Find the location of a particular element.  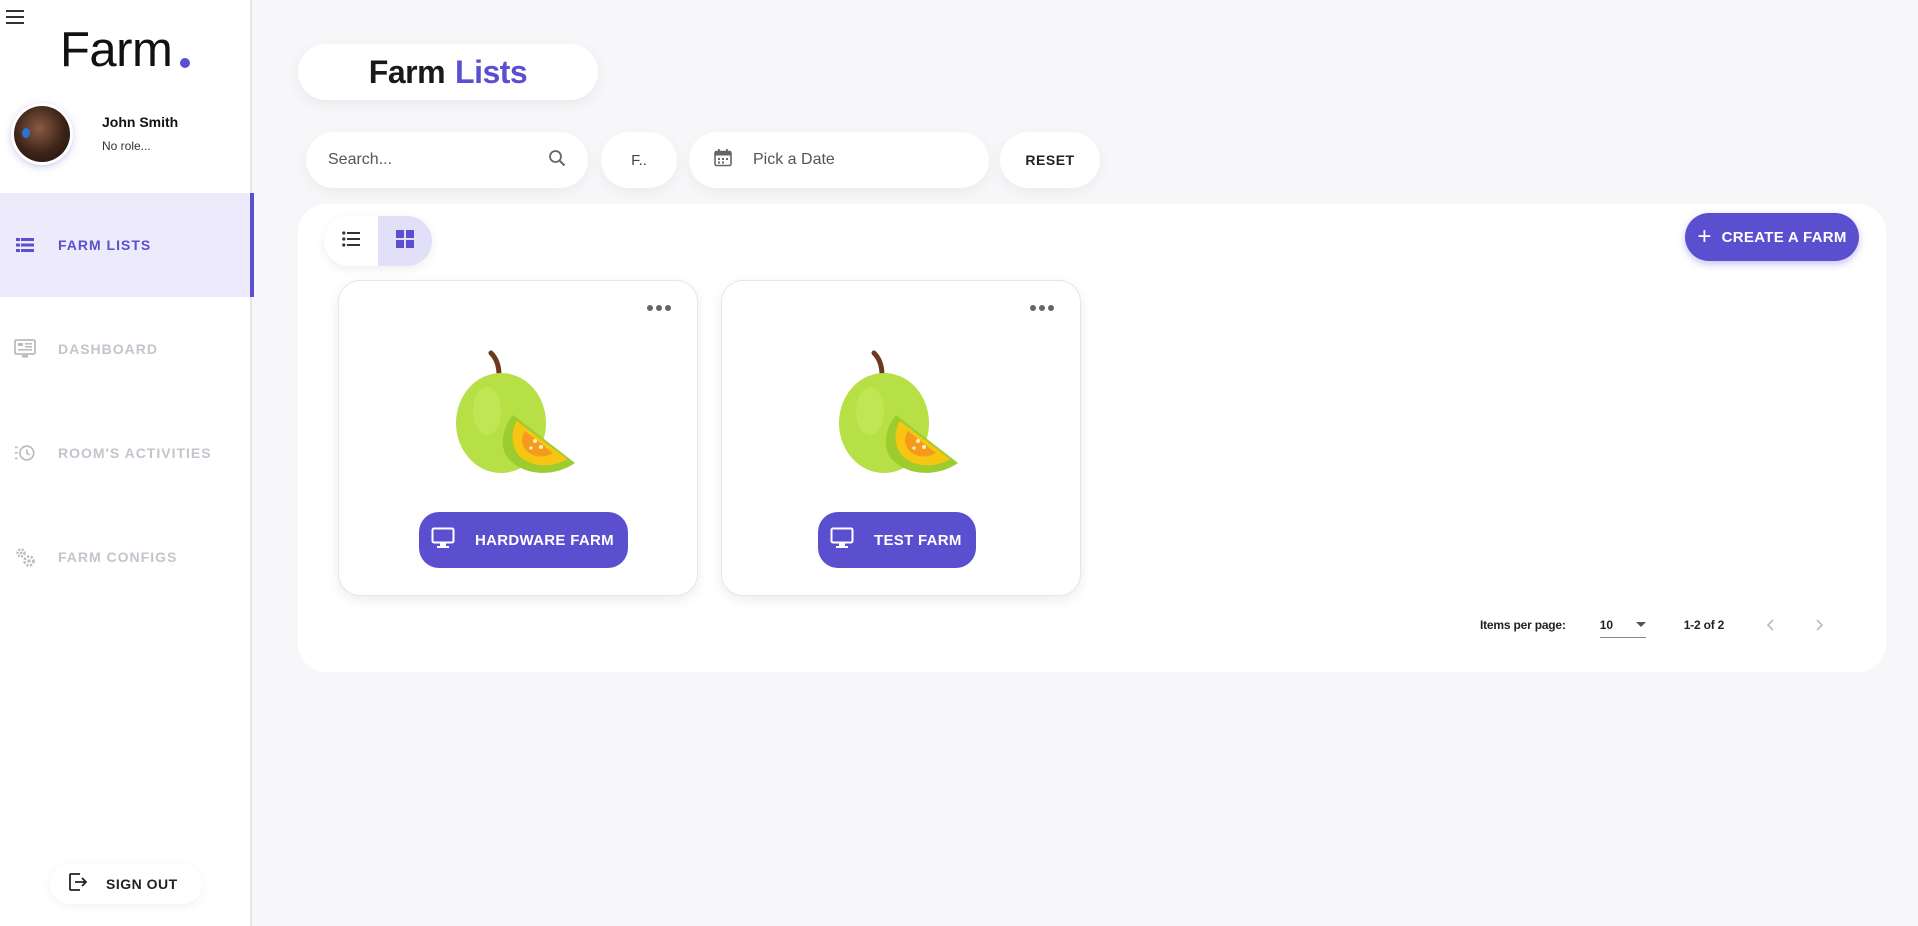

sidebar-item-label: ROOM'S ACTIVITIES is located at coordinates (135, 453).